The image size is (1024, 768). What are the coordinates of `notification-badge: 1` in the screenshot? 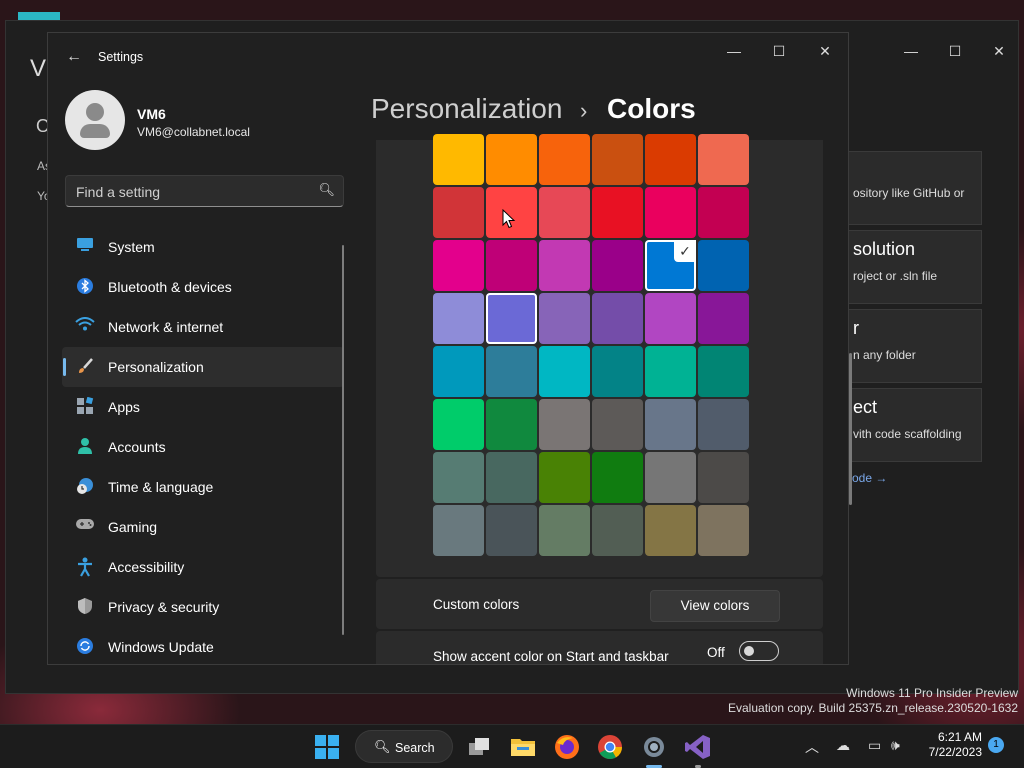 It's located at (996, 745).